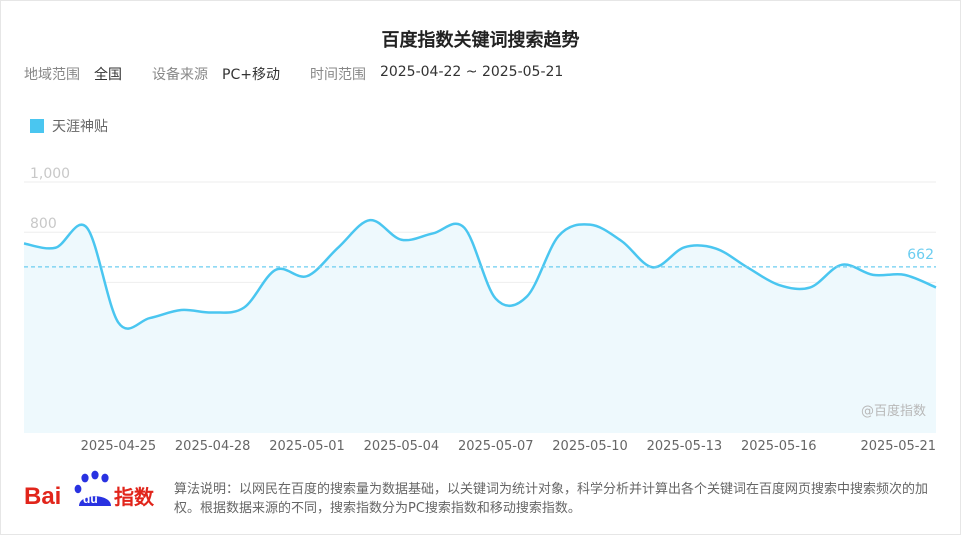 This screenshot has height=535, width=961. Describe the element at coordinates (42, 496) in the screenshot. I see `logo-bai-text: Bai` at that location.